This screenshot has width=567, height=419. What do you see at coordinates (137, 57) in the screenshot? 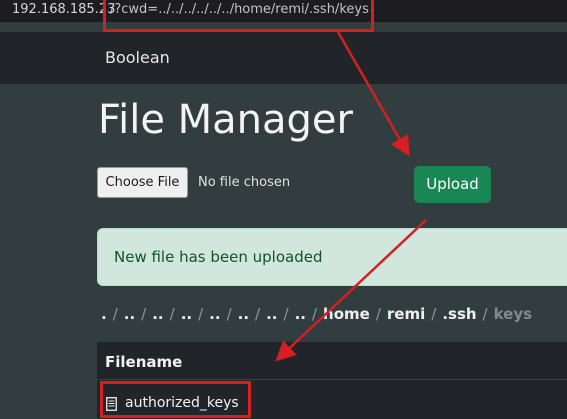
I see `navbar-brand: Boolean` at bounding box center [137, 57].